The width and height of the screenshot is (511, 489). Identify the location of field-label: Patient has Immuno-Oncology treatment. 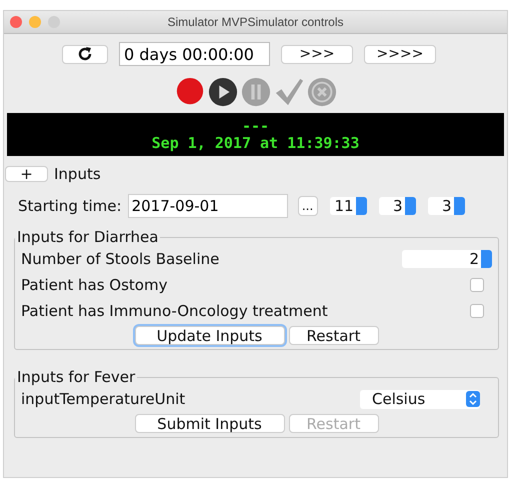
(174, 311).